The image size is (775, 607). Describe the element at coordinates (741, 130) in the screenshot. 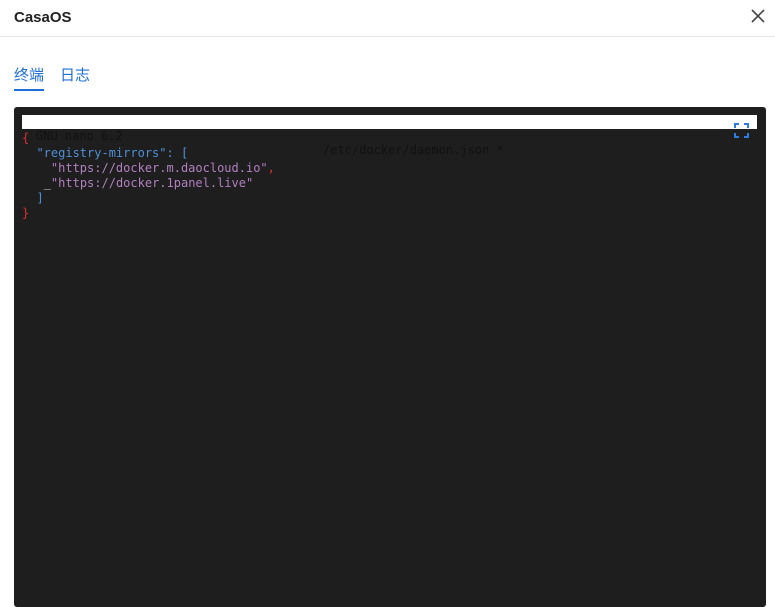

I see `fullscreen-icon` at that location.